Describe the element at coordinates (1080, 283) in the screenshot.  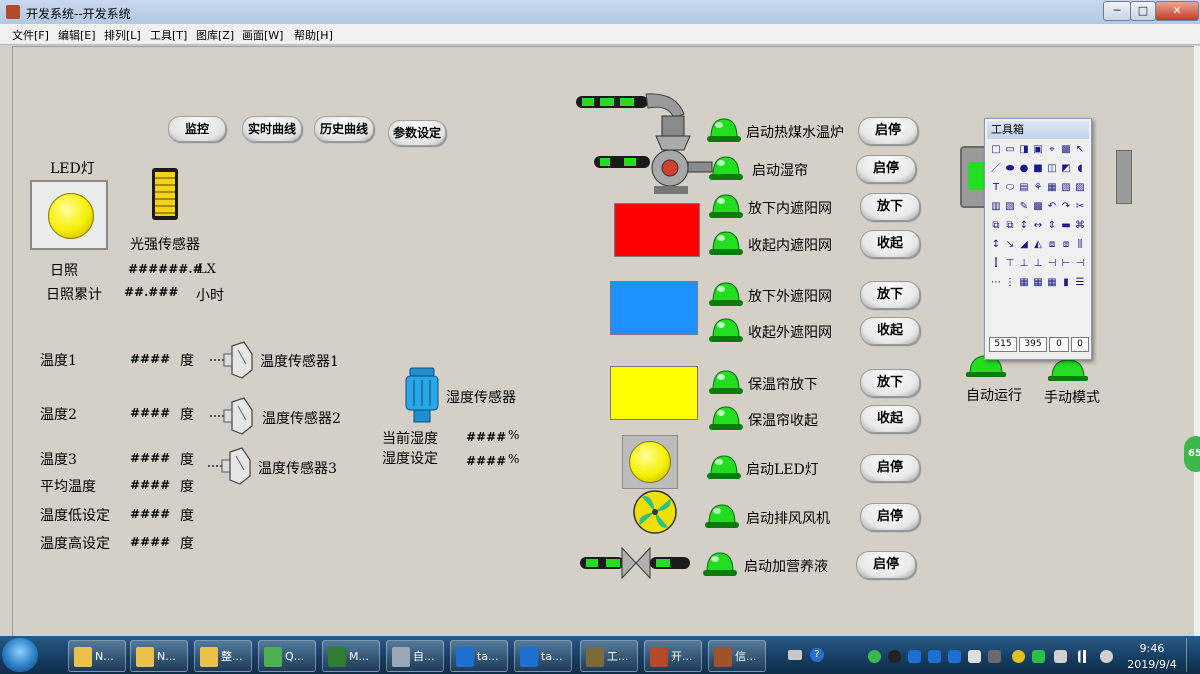
I see `toolbox-tool-56-icon: ☰` at that location.